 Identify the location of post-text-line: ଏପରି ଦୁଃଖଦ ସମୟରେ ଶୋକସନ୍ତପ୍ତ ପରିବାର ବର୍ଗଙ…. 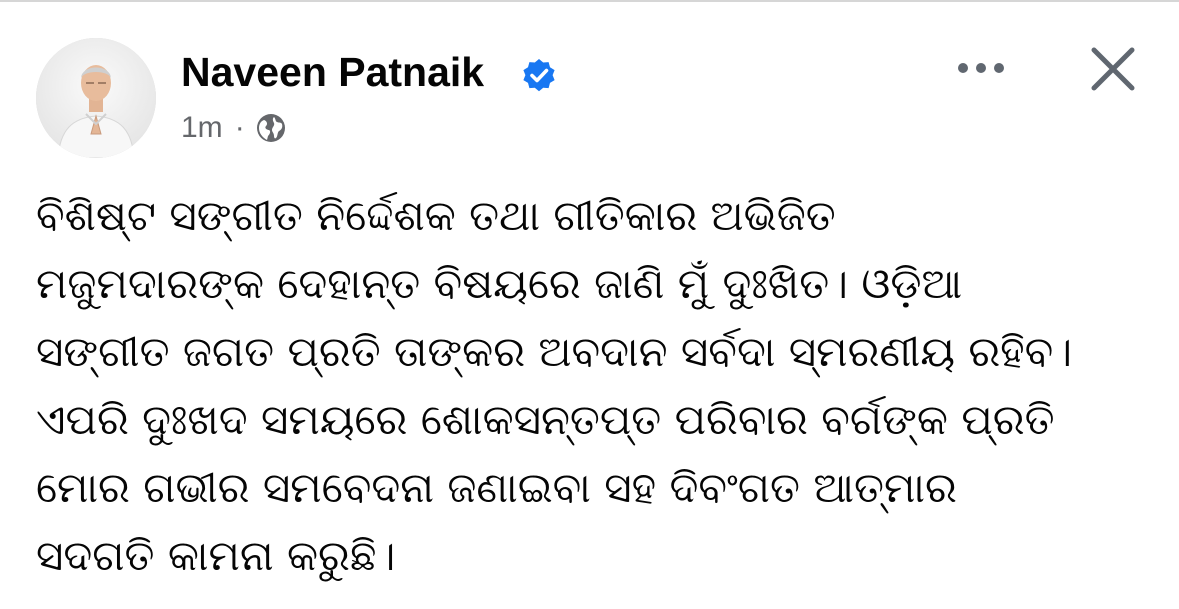
(545, 419).